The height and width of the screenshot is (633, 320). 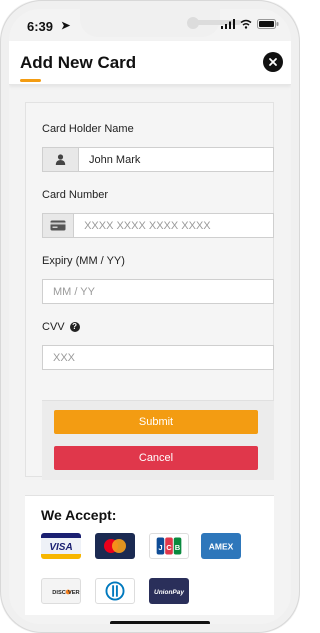 I want to click on expiry-label: Expiry (MM / YY), so click(x=83, y=261).